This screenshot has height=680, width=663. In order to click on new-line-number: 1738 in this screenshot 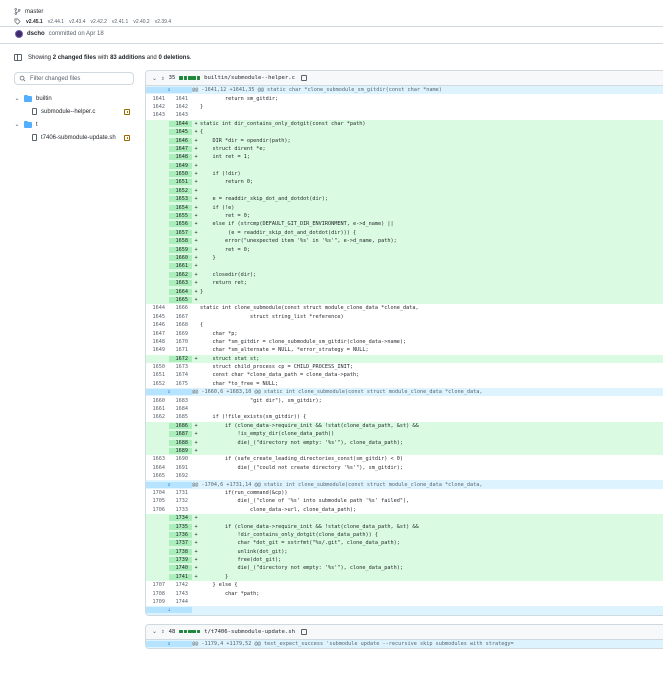, I will do `click(180, 551)`.